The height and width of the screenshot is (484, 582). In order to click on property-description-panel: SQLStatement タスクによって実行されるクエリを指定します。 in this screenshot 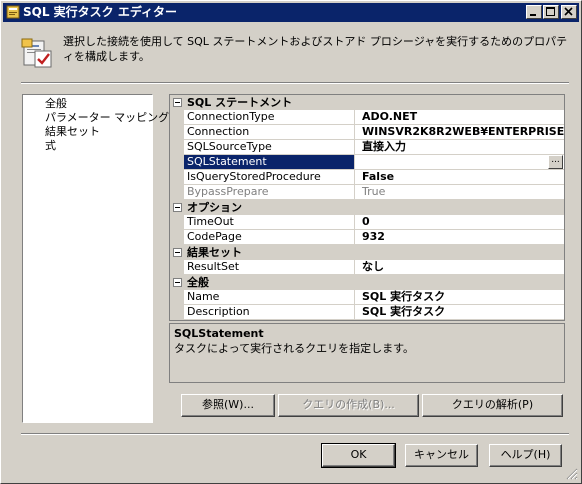, I will do `click(367, 353)`.